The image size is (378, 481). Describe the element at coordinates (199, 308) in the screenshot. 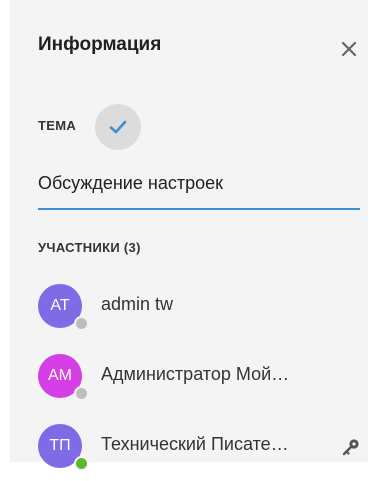

I see `member-item-admin-tw: AT admin tw` at that location.